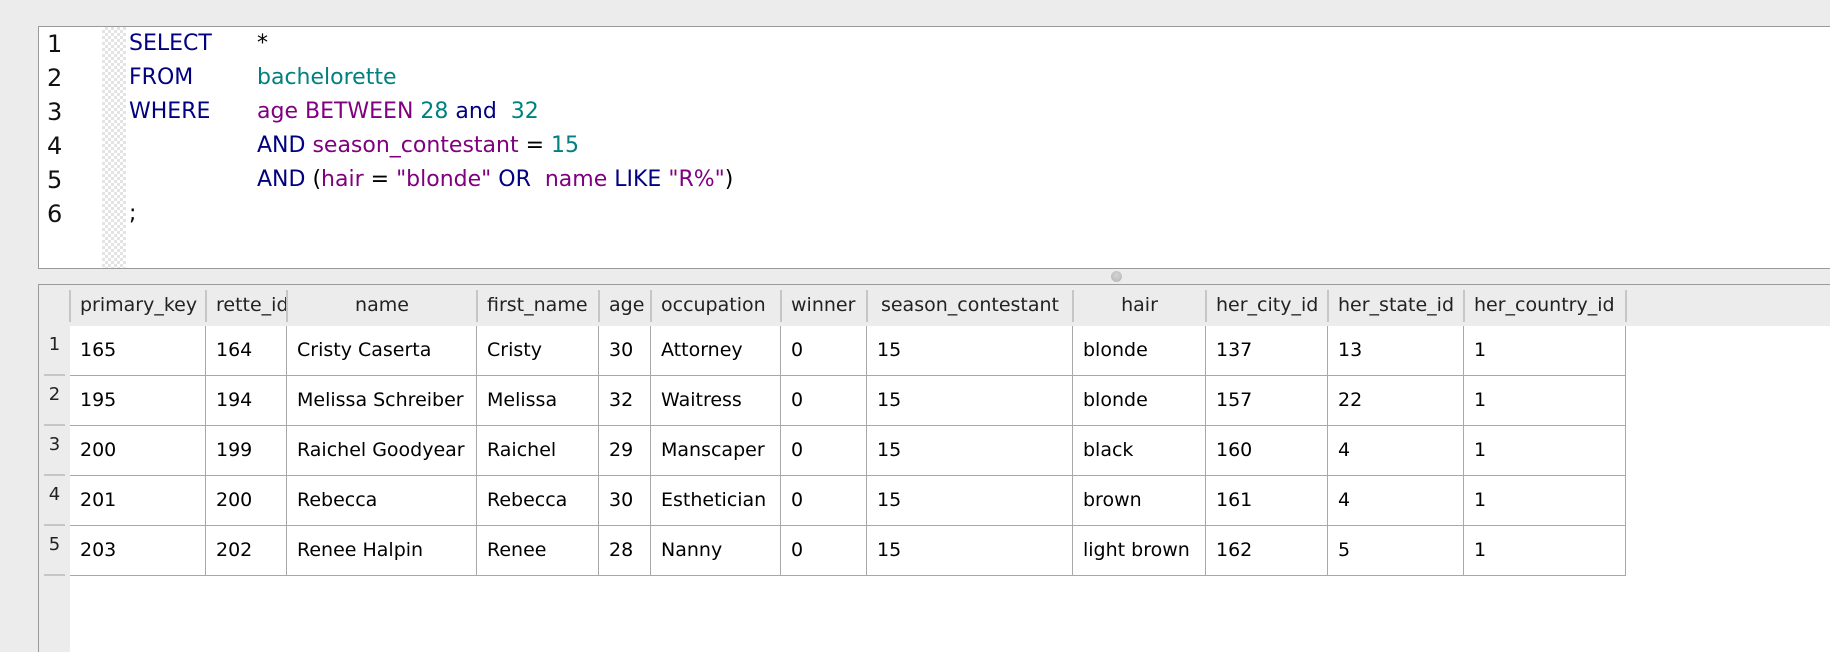  Describe the element at coordinates (625, 305) in the screenshot. I see `column-header-age: age` at that location.